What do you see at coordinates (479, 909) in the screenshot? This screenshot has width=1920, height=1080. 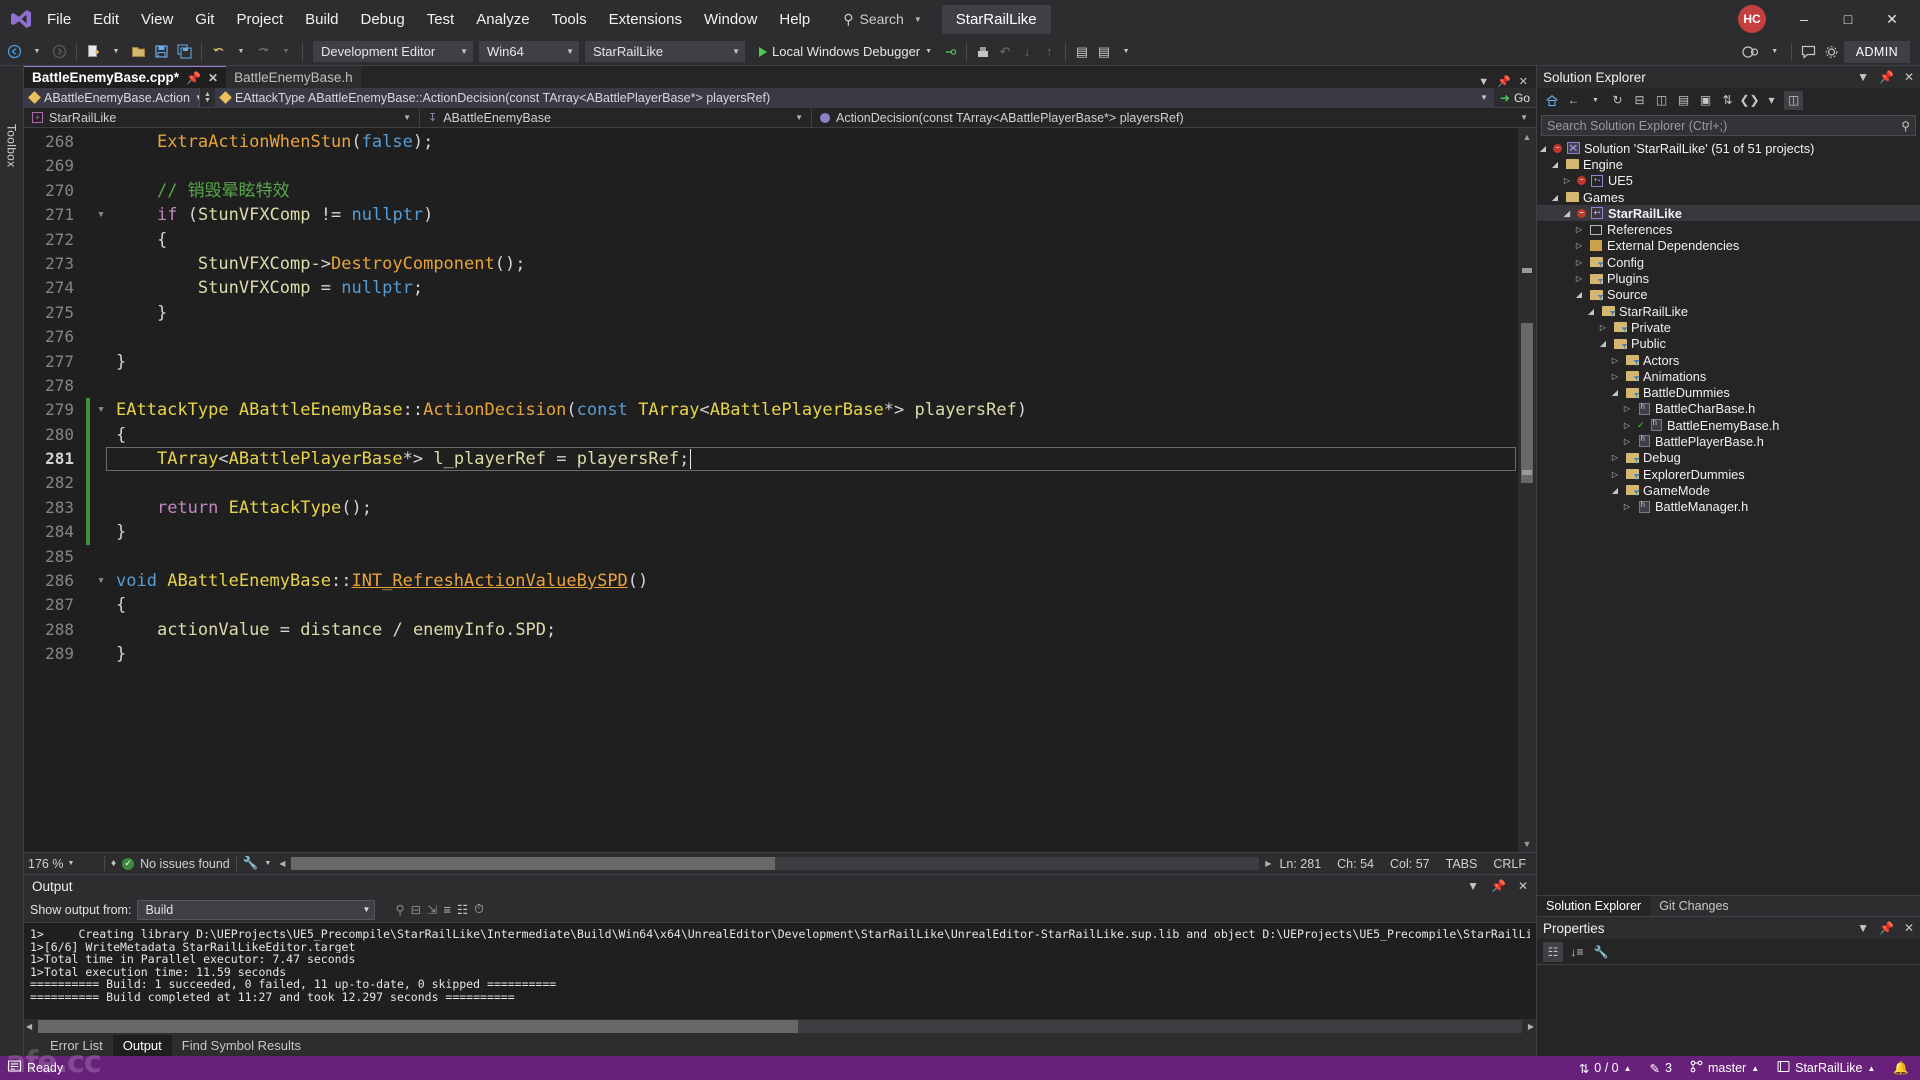 I see `history-icon: ⏱` at bounding box center [479, 909].